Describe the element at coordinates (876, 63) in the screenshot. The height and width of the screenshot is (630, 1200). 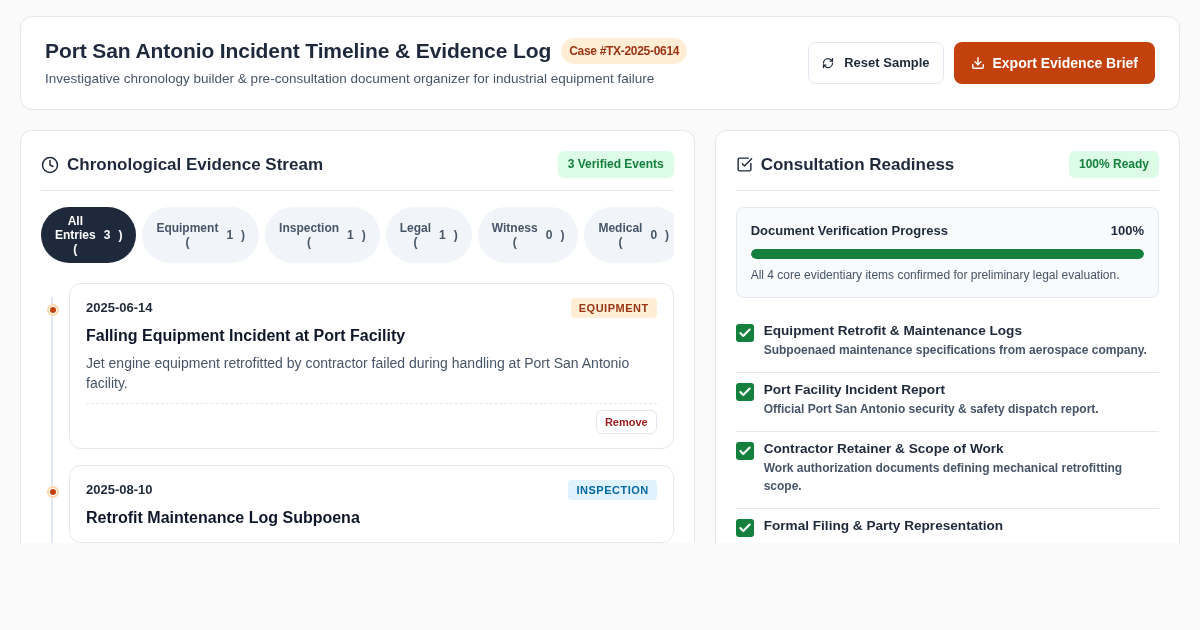
I see `reset-button: Reset Sample` at that location.